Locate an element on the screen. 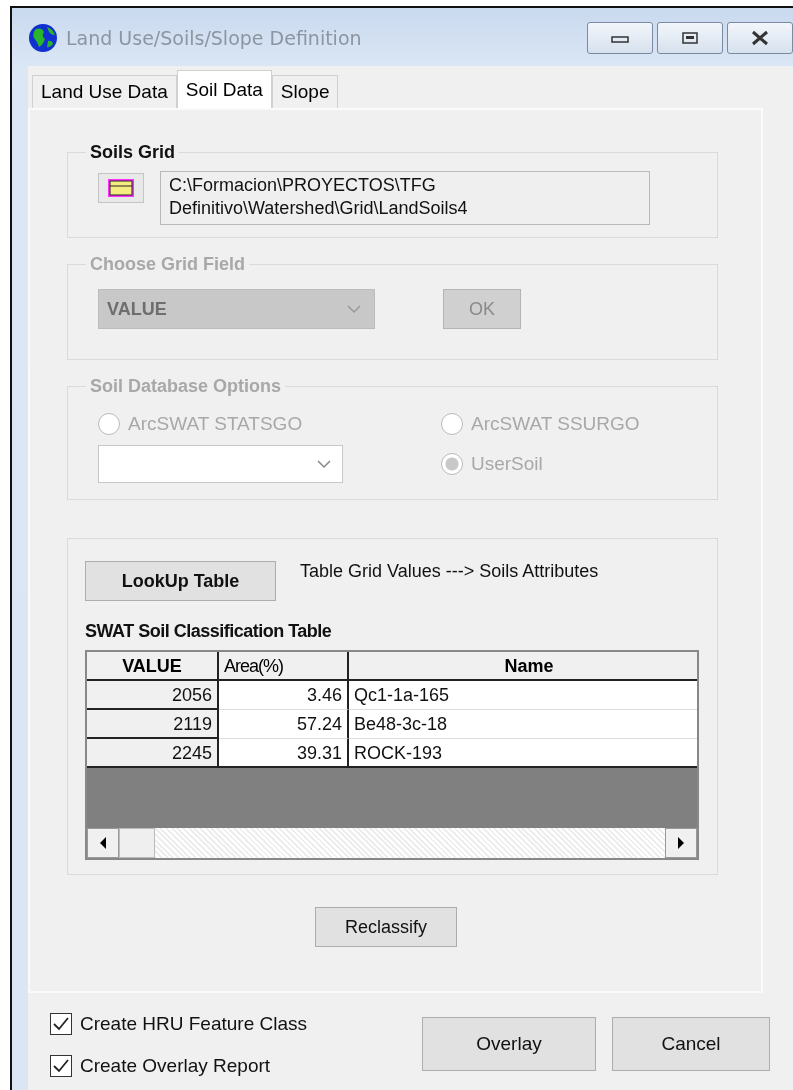 This screenshot has height=1090, width=793. browse-button is located at coordinates (121, 188).